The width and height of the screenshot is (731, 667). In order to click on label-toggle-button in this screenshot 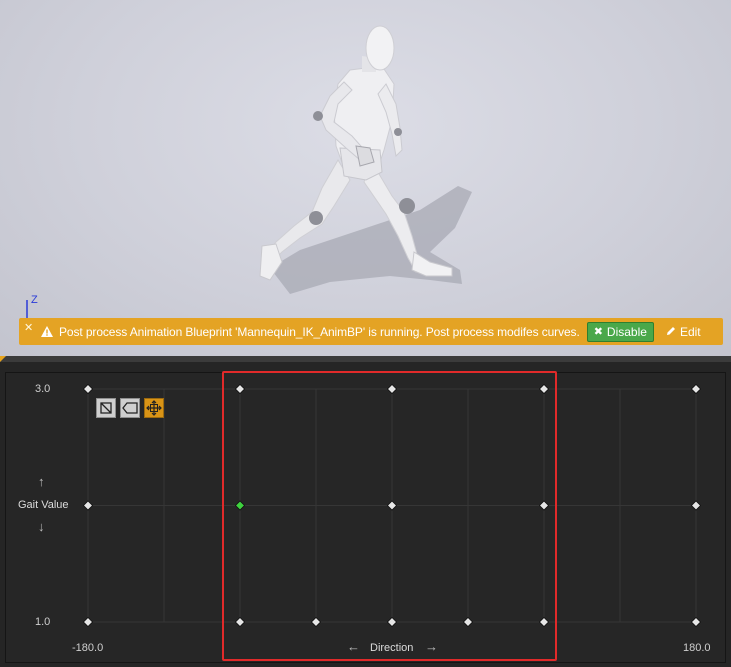, I will do `click(130, 408)`.